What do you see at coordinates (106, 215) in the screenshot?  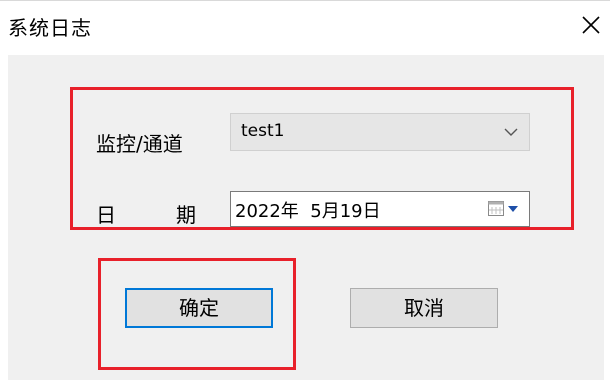 I see `date-label-first-char: 日` at bounding box center [106, 215].